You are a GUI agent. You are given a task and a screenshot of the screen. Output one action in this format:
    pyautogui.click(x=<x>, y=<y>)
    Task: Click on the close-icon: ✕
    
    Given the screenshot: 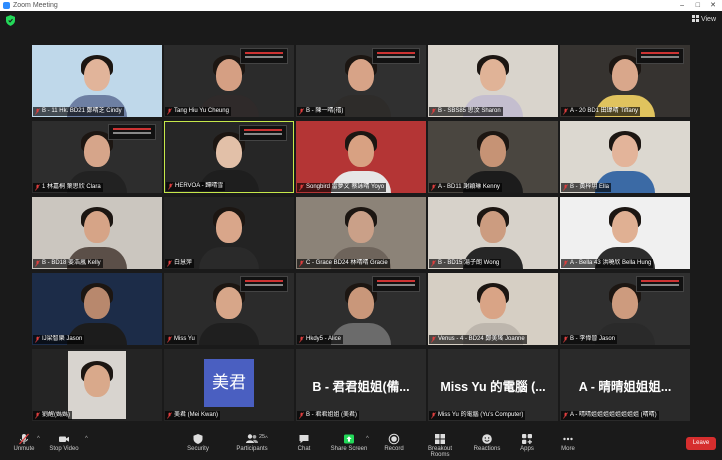 What is the action you would take?
    pyautogui.click(x=713, y=5)
    